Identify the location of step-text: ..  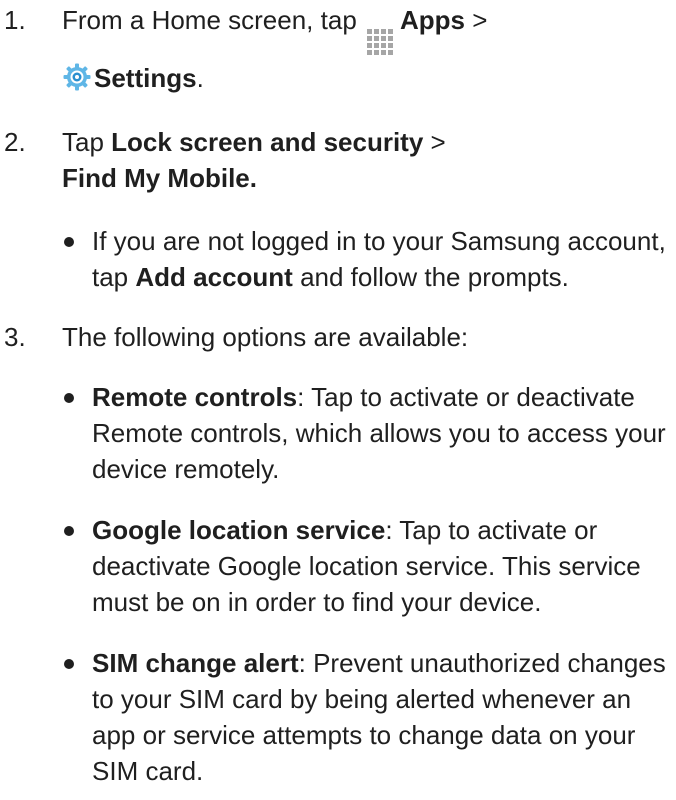
(200, 78).